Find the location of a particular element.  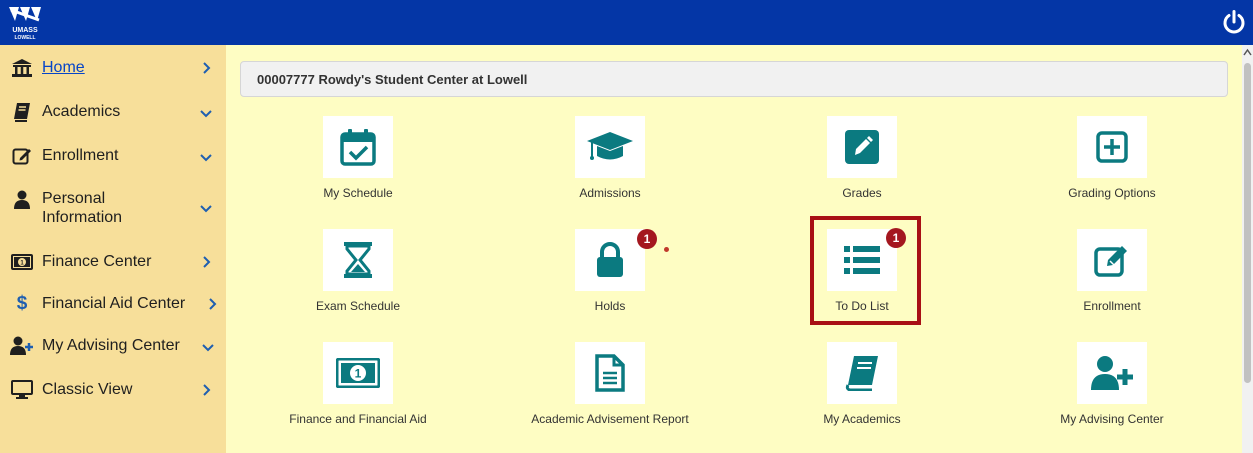

sidebar-item-classic-view: Classic View is located at coordinates (113, 390).